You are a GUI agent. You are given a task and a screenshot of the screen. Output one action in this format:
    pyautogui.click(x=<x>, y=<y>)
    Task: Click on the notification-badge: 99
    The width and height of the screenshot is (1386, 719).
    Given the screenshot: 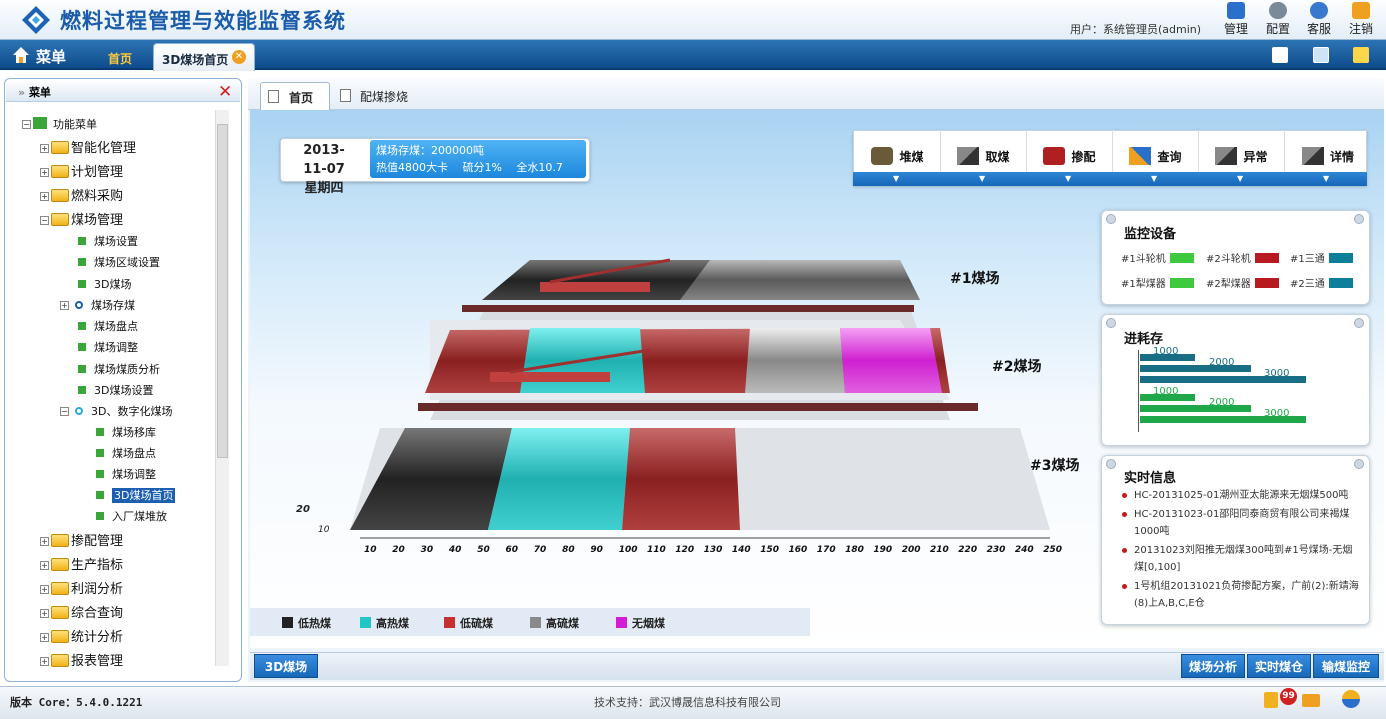 What is the action you would take?
    pyautogui.click(x=1288, y=696)
    